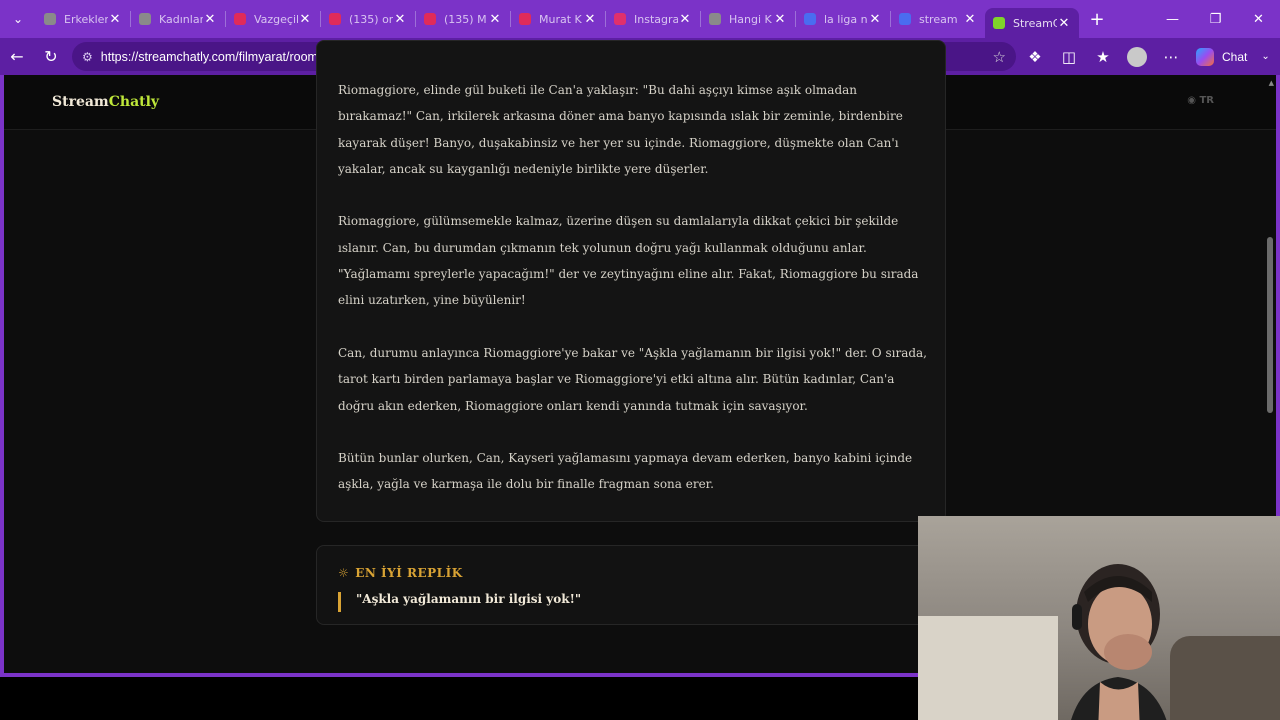 The height and width of the screenshot is (720, 1280). What do you see at coordinates (1097, 19) in the screenshot?
I see `new-tab-plus-icon: +` at bounding box center [1097, 19].